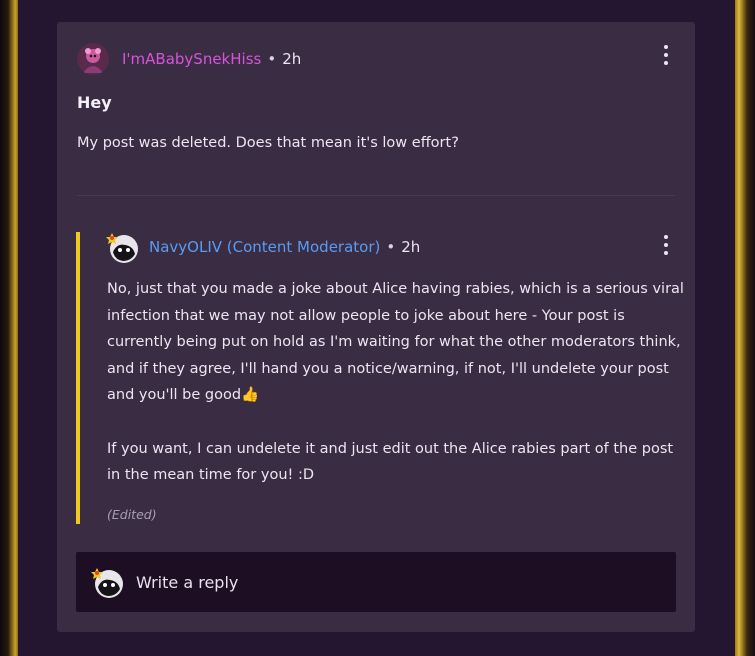 The height and width of the screenshot is (656, 755). Describe the element at coordinates (9, 328) in the screenshot. I see `frame-left-border` at that location.